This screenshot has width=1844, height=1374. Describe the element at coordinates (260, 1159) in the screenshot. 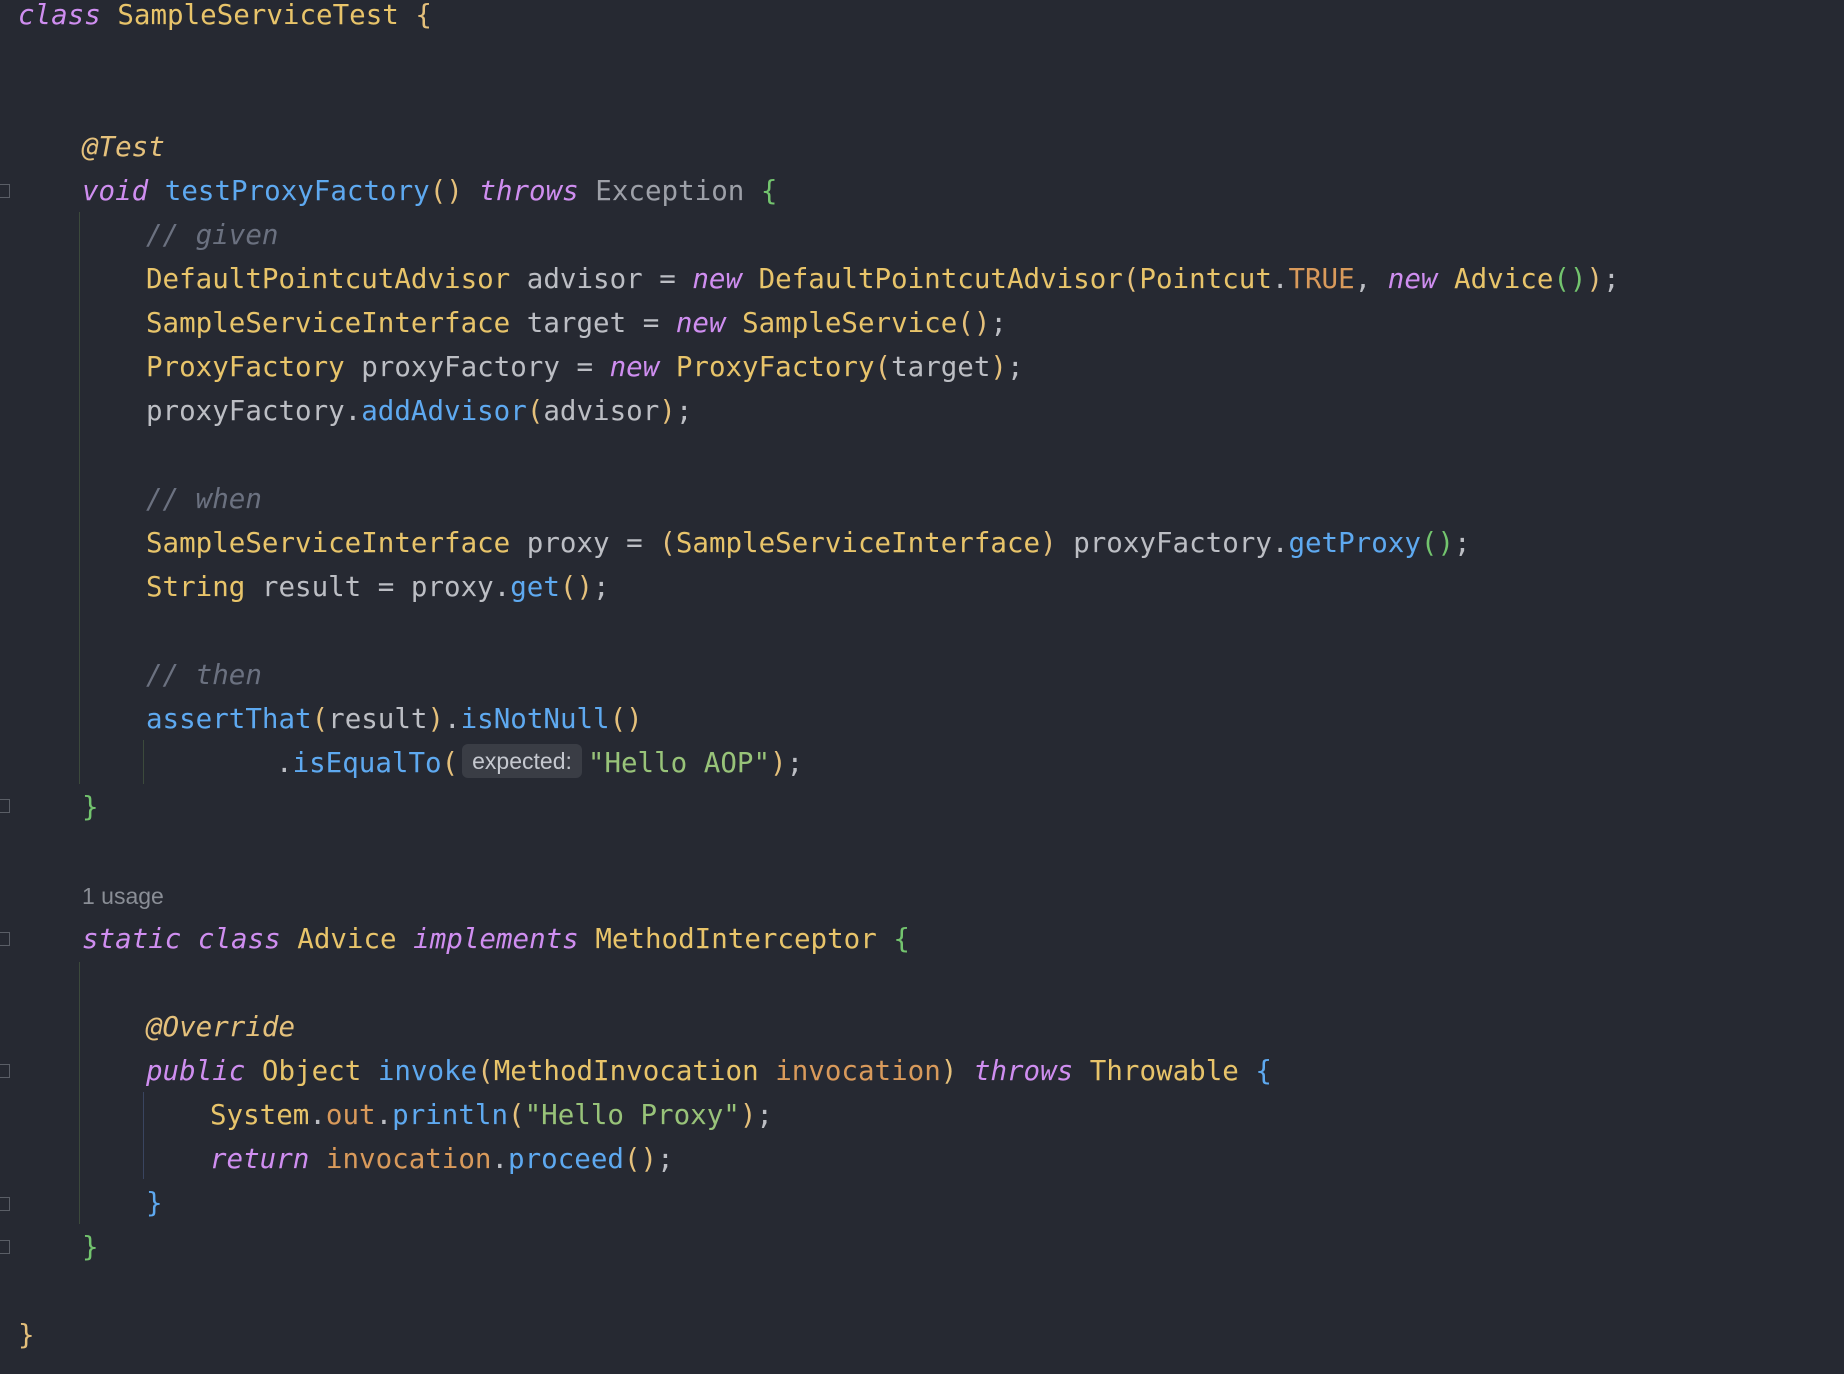

I see `keyword: return` at that location.